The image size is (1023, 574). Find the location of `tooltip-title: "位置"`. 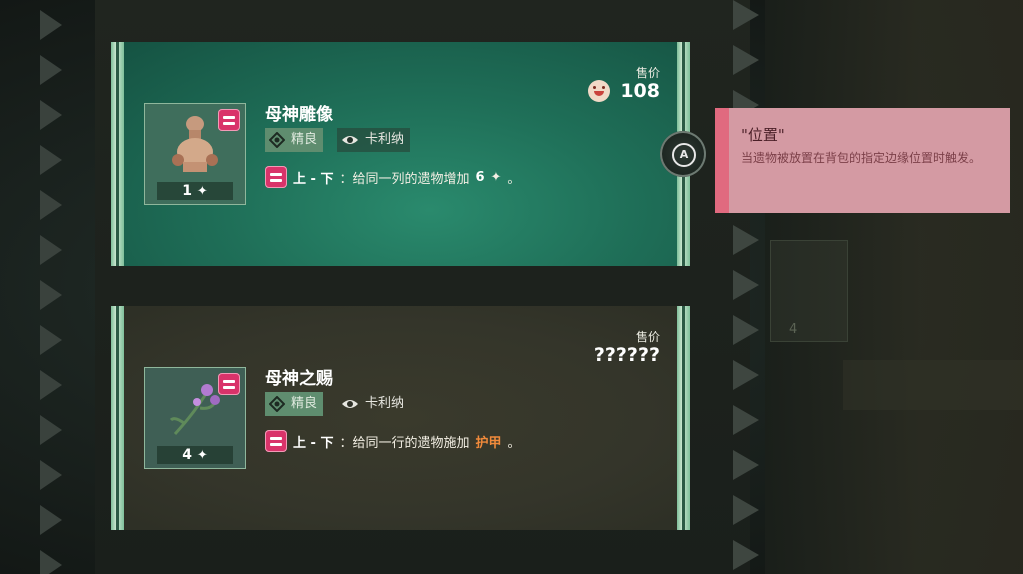

tooltip-title: "位置" is located at coordinates (763, 135).